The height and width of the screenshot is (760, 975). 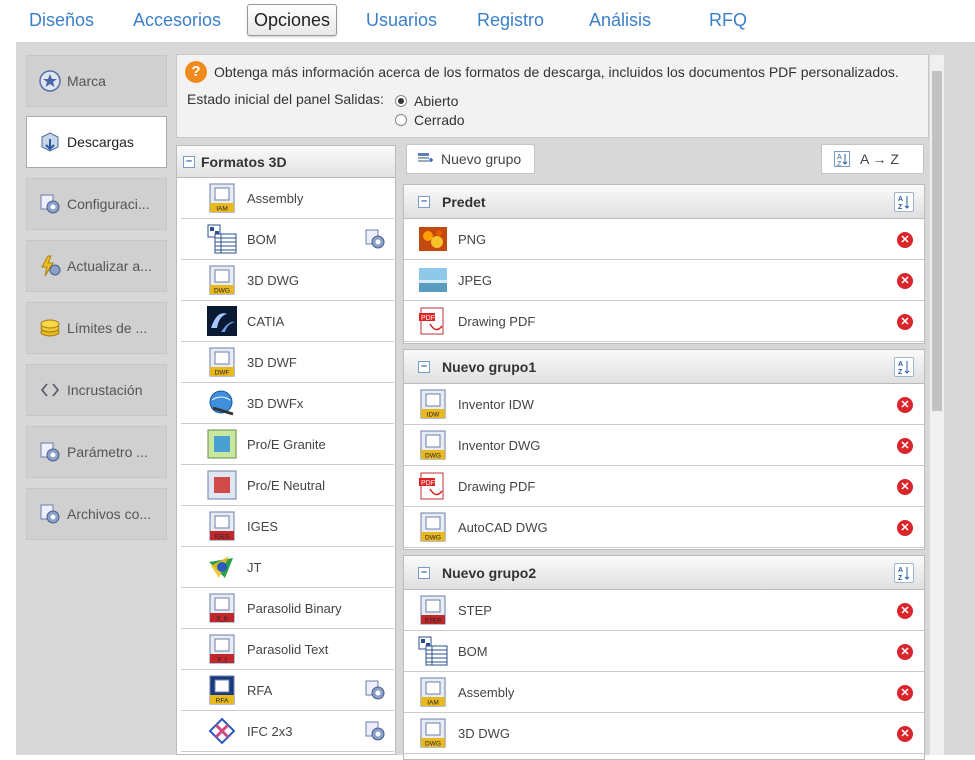 What do you see at coordinates (50, 142) in the screenshot?
I see `download-icon` at bounding box center [50, 142].